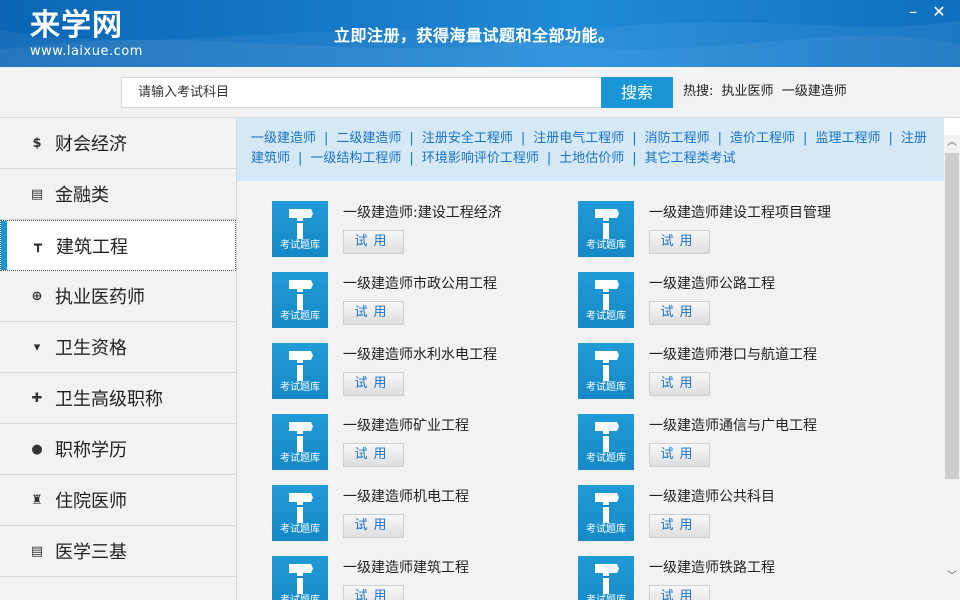 This screenshot has height=600, width=960. I want to click on subcategory-link: 一级建造师, so click(283, 138).